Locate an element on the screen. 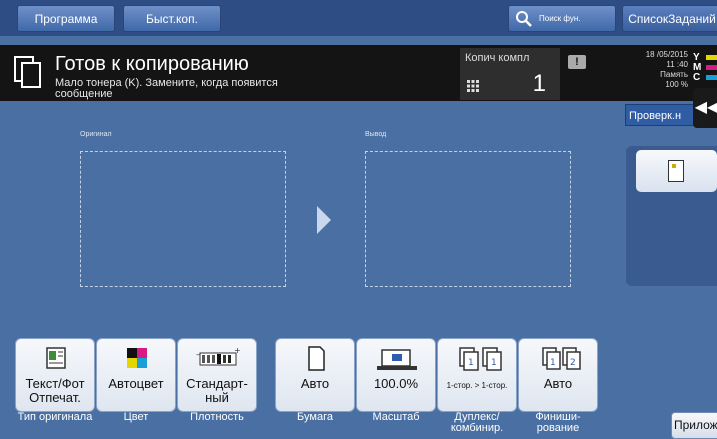 This screenshot has height=439, width=717. toner-m-bar is located at coordinates (711, 67).